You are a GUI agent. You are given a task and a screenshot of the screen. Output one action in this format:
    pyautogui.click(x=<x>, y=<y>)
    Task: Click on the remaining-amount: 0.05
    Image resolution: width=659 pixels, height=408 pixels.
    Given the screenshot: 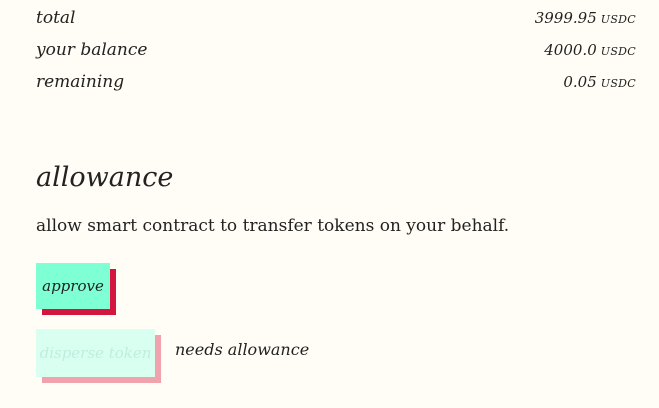 What is the action you would take?
    pyautogui.click(x=580, y=82)
    